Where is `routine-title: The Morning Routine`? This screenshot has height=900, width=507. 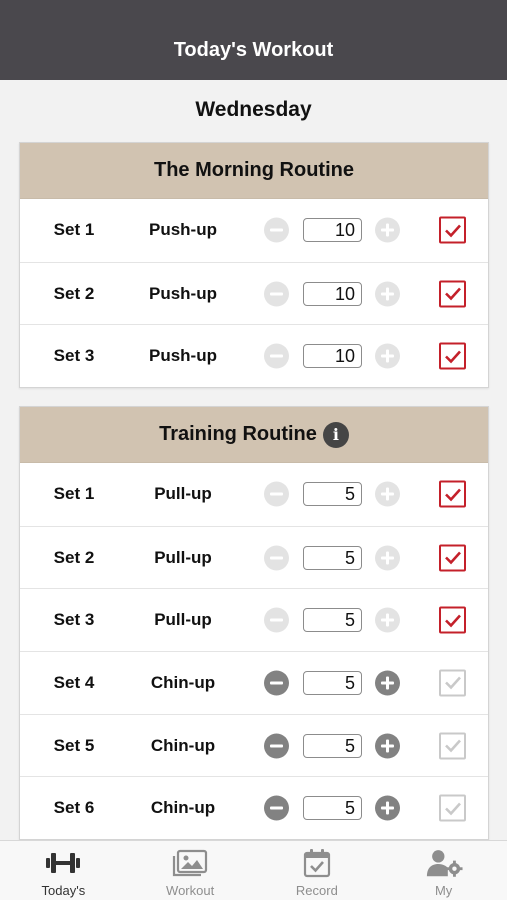
routine-title: The Morning Routine is located at coordinates (254, 170).